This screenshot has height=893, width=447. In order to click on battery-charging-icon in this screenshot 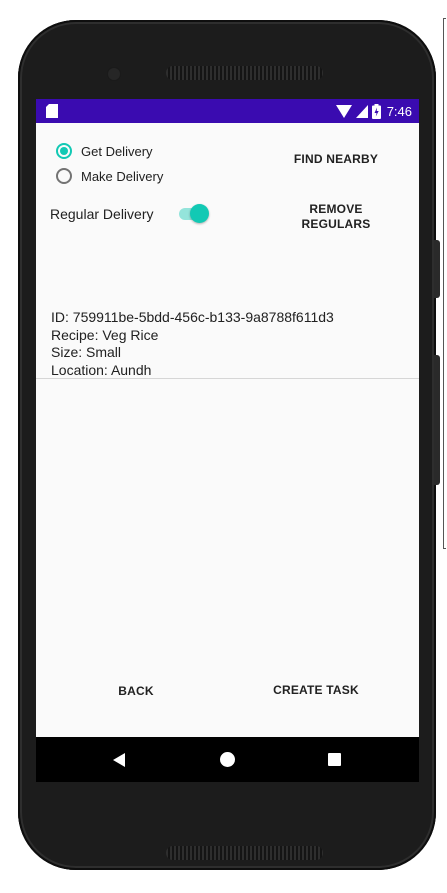, I will do `click(376, 111)`.